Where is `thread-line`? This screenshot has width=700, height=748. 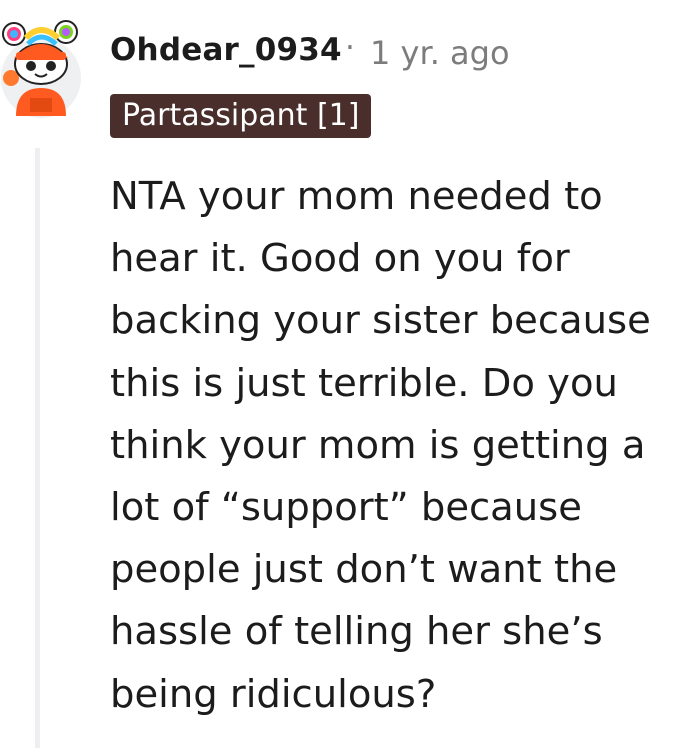 thread-line is located at coordinates (37, 448).